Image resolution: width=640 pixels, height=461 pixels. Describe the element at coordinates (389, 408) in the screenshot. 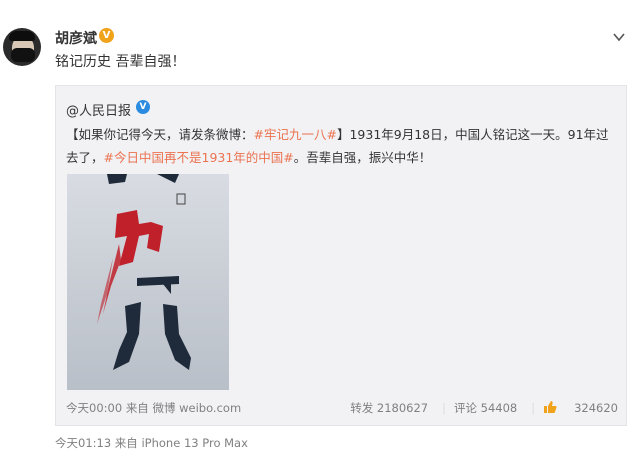

I see `repost-button: 转发 2180627` at that location.